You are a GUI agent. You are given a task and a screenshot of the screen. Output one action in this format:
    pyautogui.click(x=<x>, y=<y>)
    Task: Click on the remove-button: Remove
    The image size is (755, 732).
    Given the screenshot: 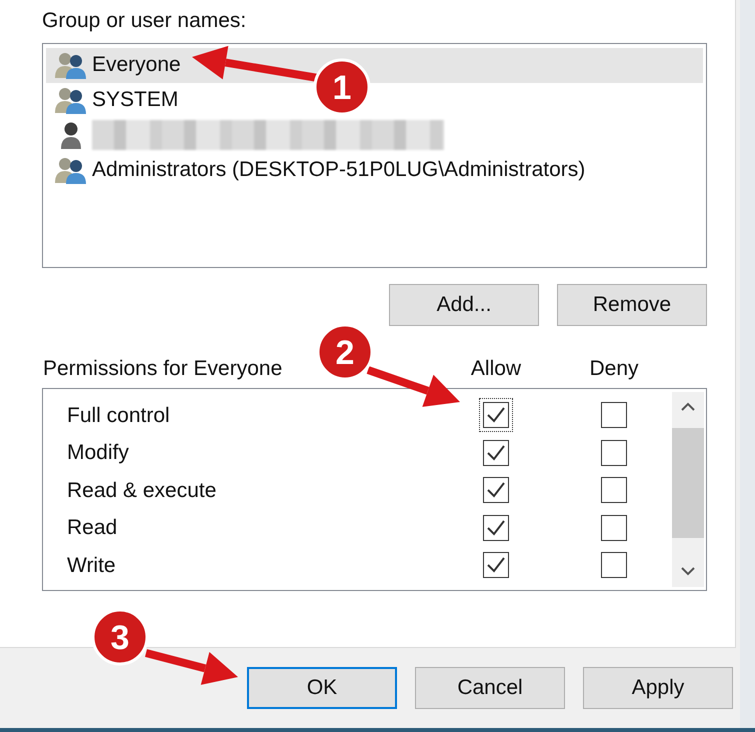 What is the action you would take?
    pyautogui.click(x=632, y=305)
    